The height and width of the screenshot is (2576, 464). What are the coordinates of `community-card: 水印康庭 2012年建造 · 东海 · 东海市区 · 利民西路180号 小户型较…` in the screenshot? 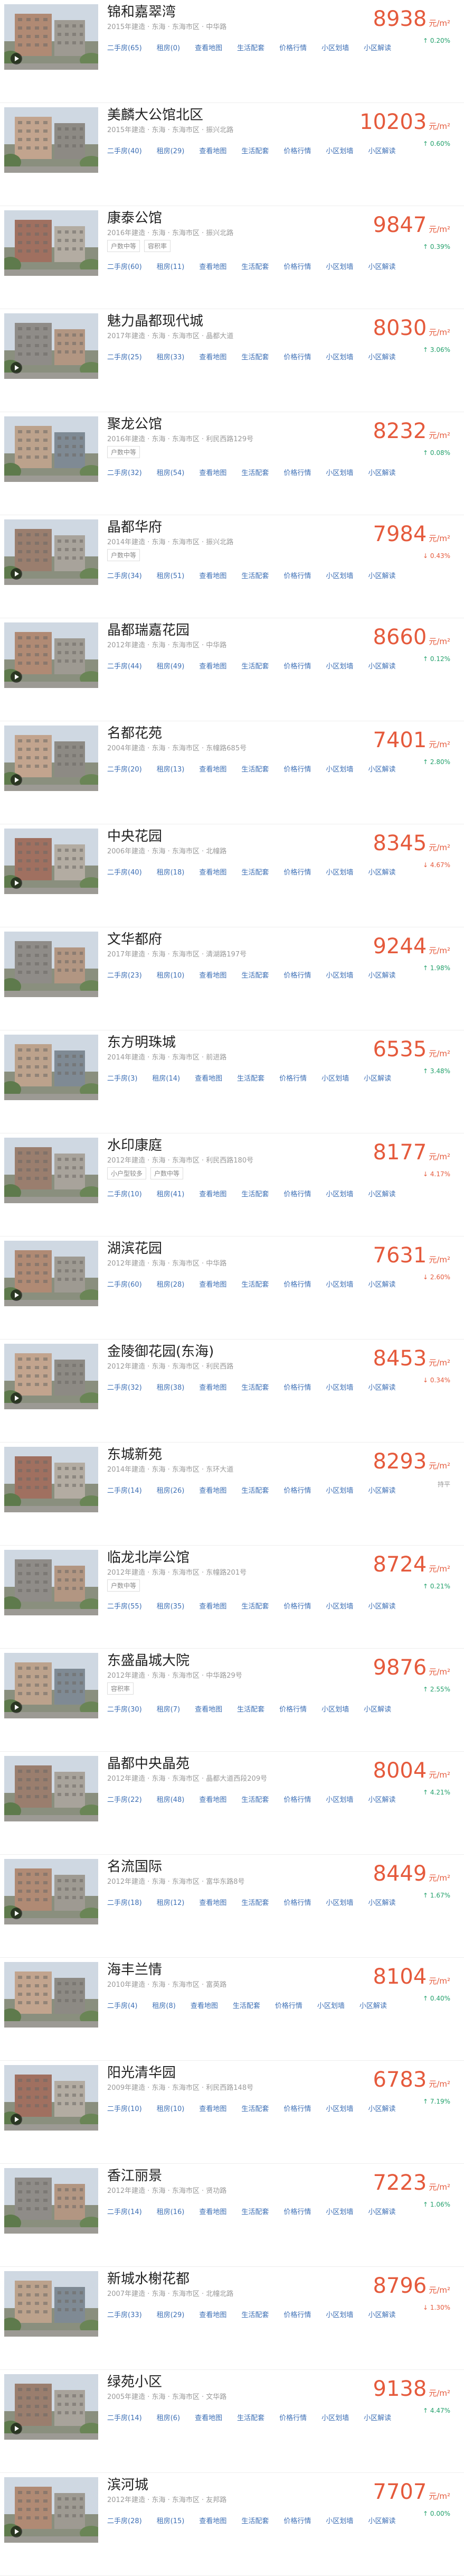 It's located at (232, 1184).